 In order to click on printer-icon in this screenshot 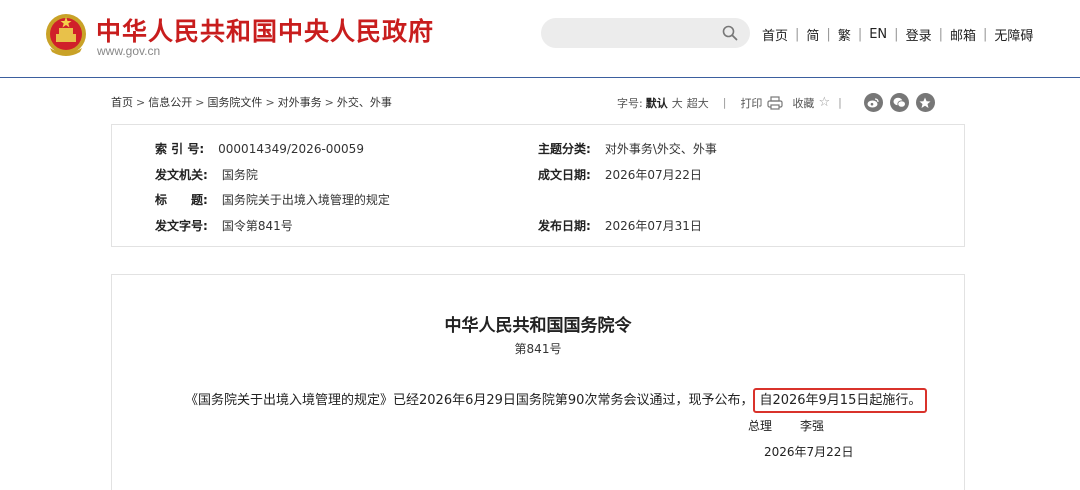, I will do `click(775, 102)`.